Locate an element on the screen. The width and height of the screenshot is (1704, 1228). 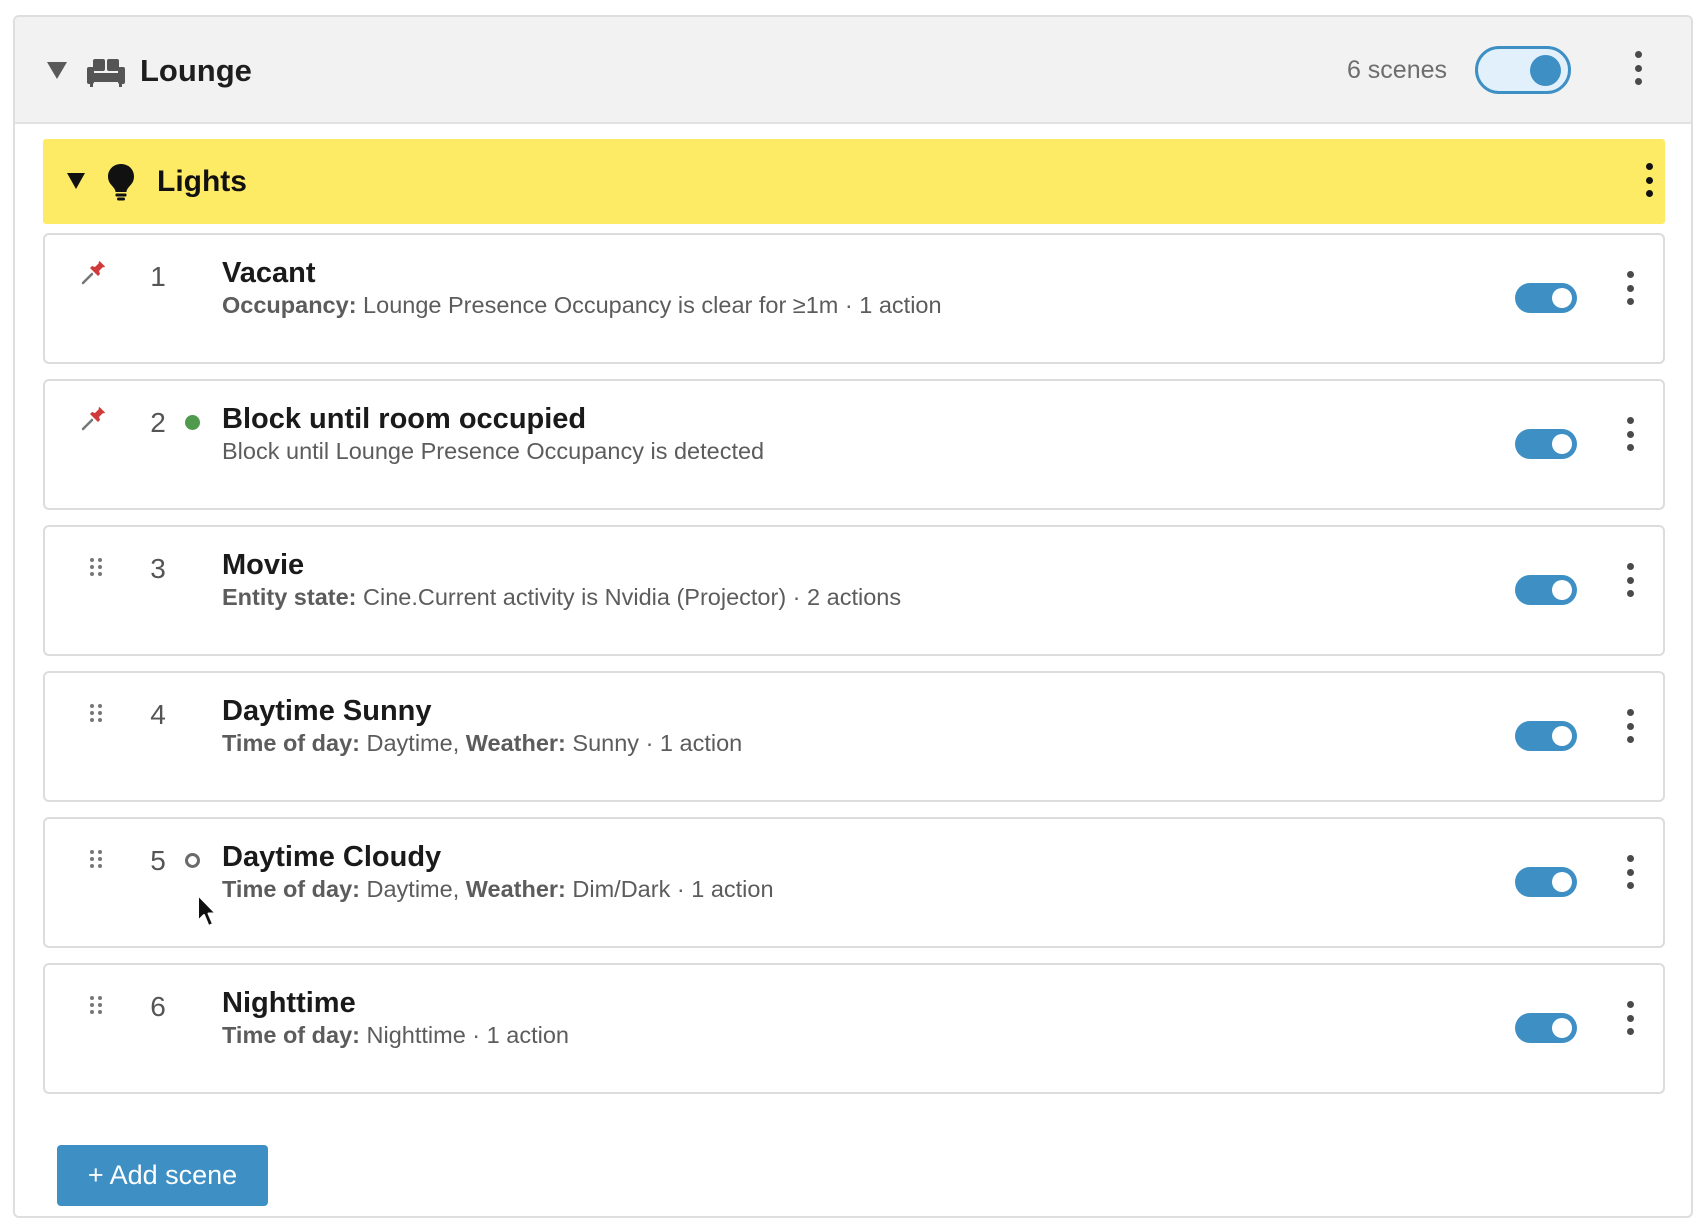
scene-description: Time of day: Nighttime · 1 action is located at coordinates (395, 1035).